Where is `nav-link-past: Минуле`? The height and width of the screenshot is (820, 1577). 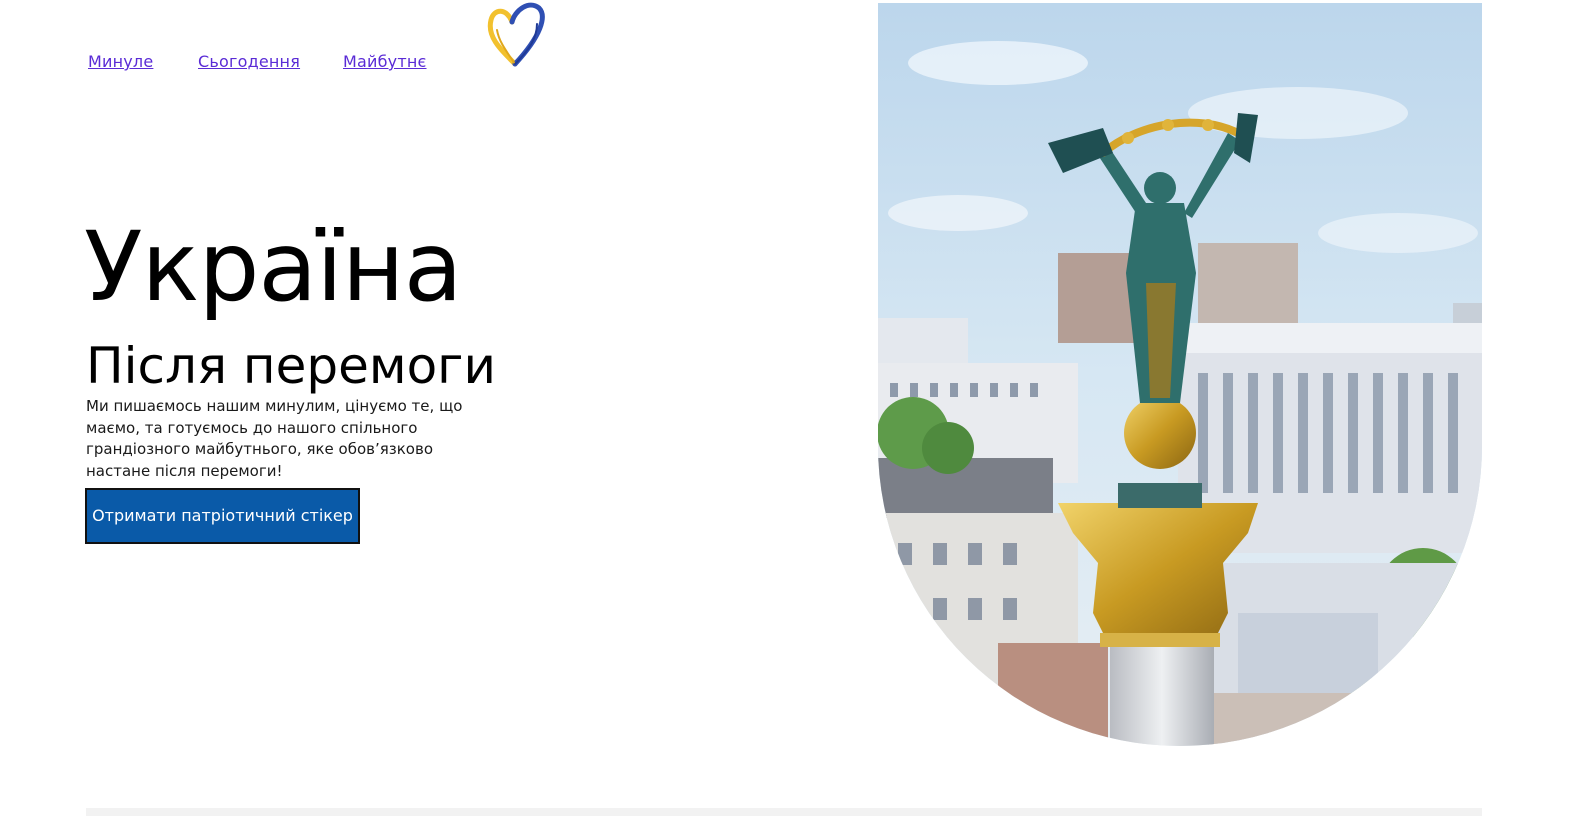
nav-link-past: Минуле is located at coordinates (120, 62).